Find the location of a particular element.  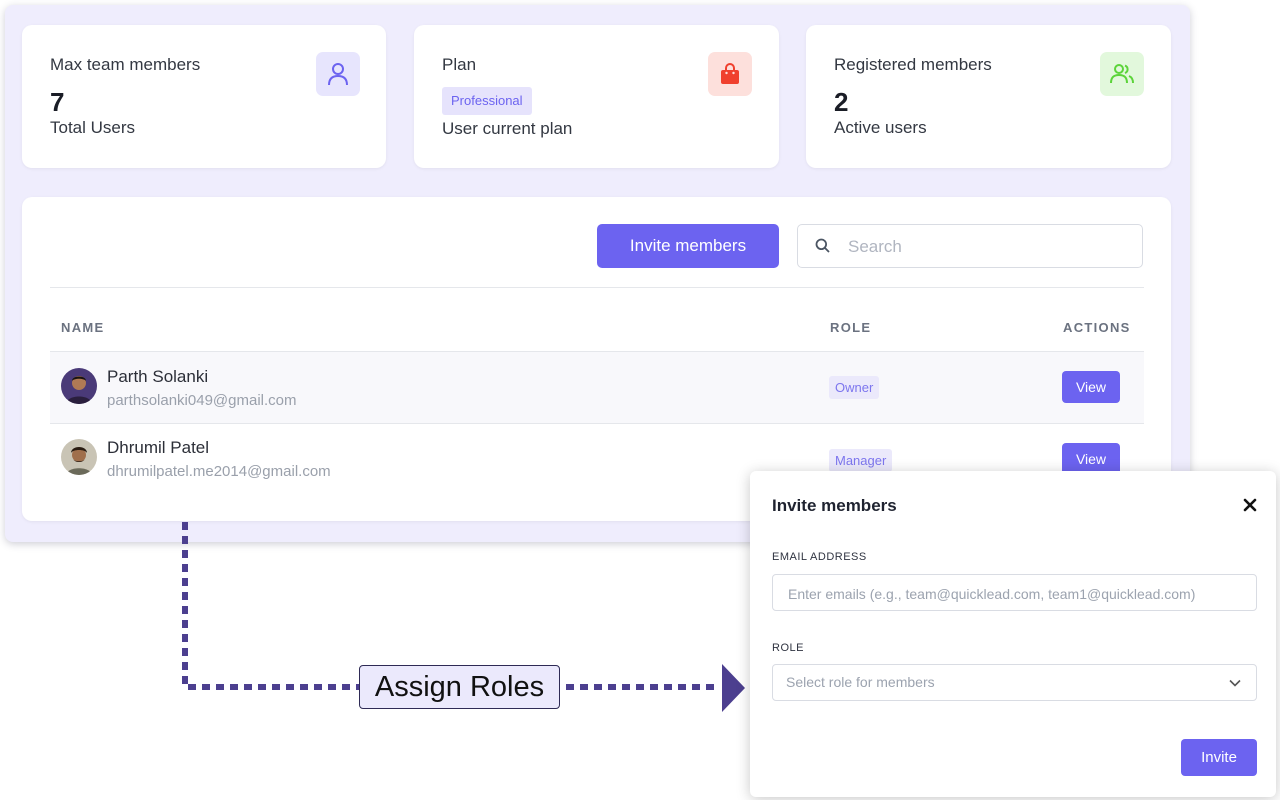

email-input is located at coordinates (1015, 593).